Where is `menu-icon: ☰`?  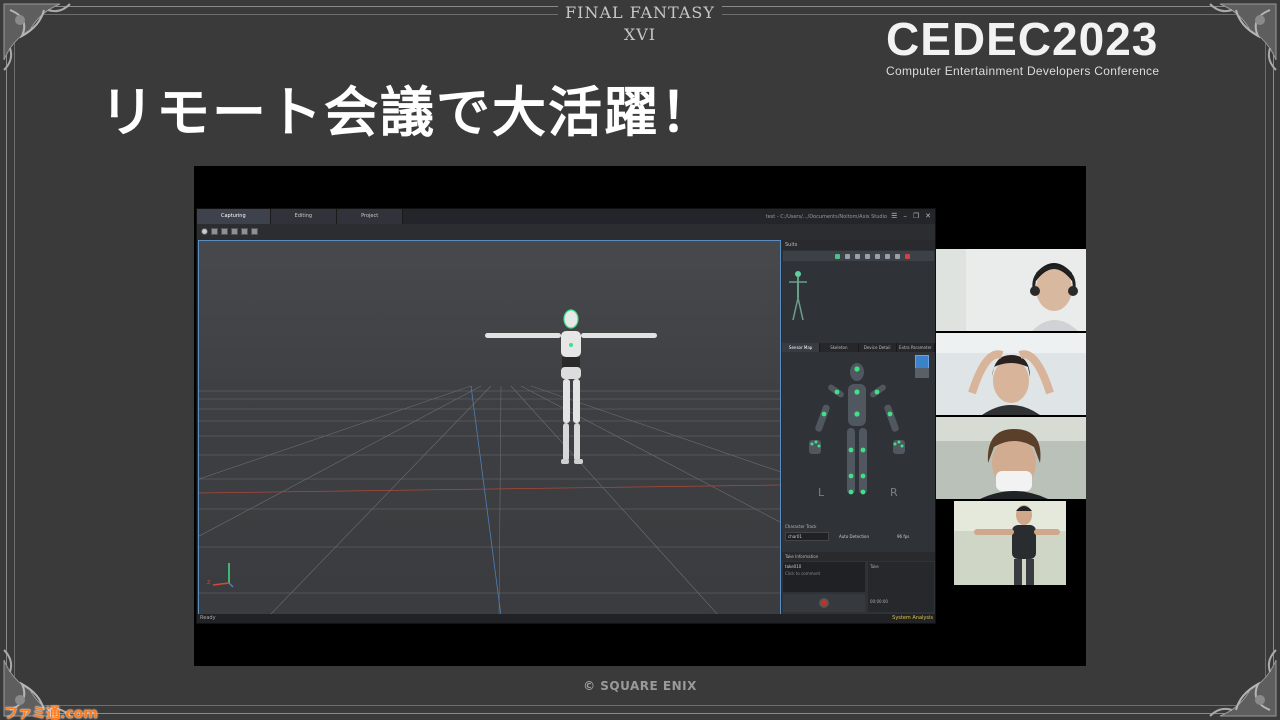 menu-icon: ☰ is located at coordinates (894, 216).